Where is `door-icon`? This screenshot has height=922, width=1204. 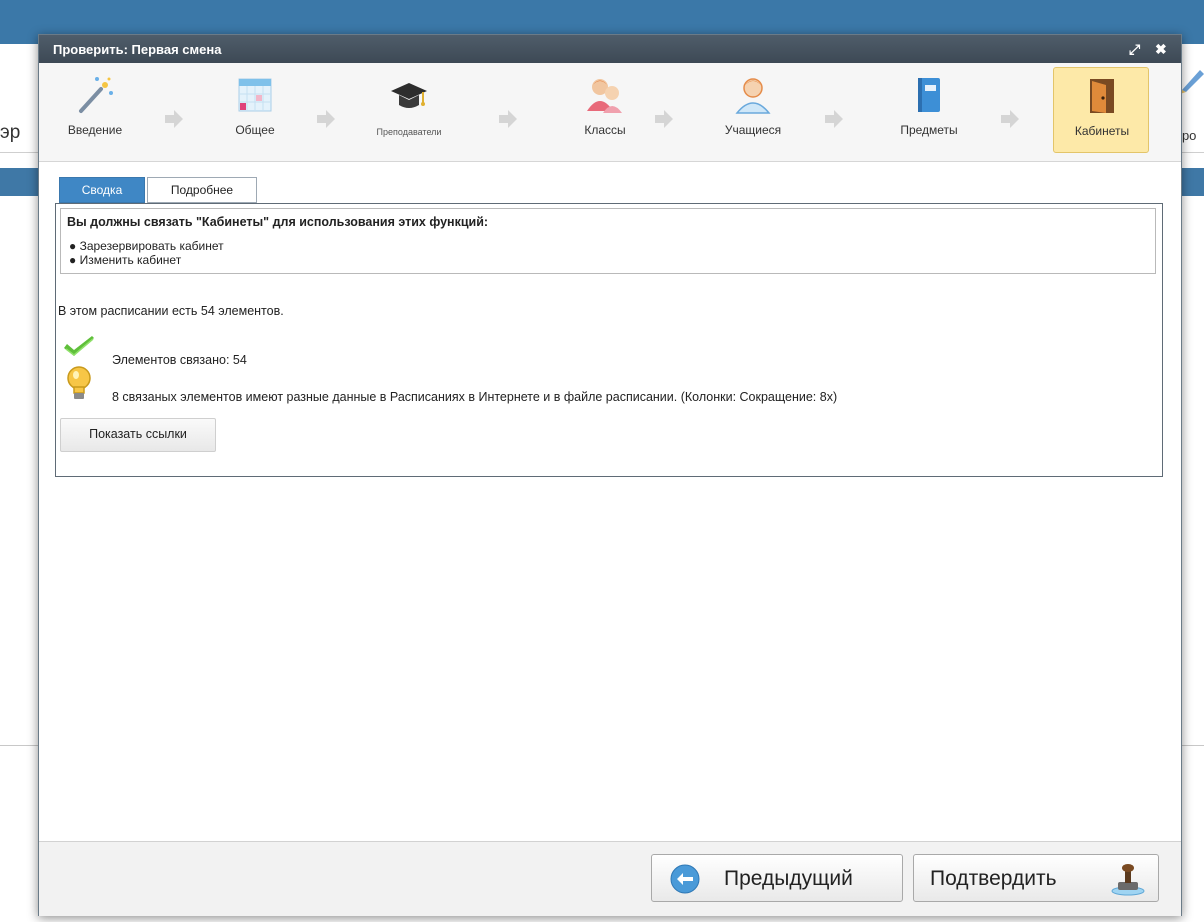
door-icon is located at coordinates (1102, 96).